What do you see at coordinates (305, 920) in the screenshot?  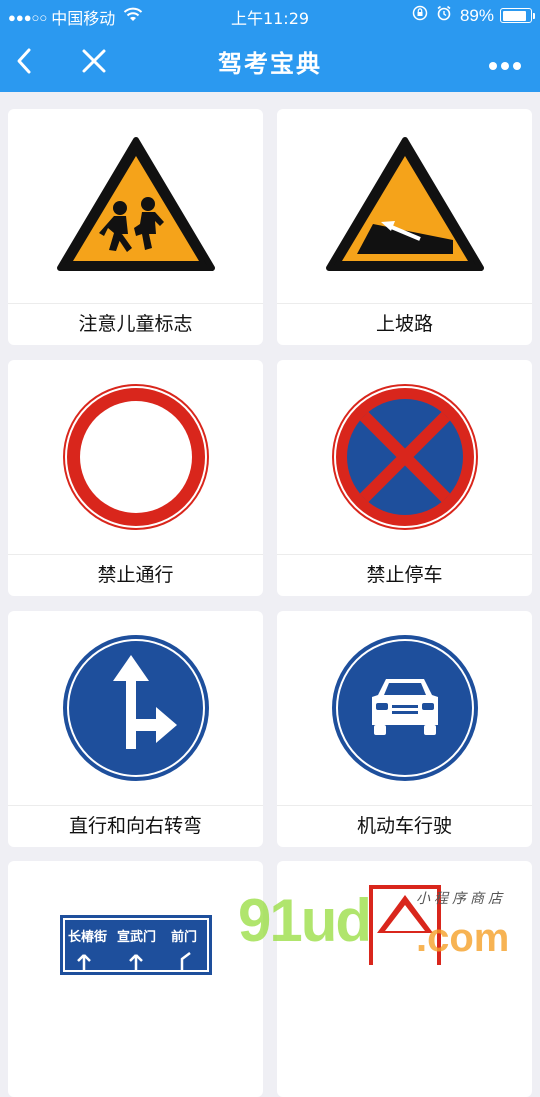 I see `watermark-logo: 91ud` at bounding box center [305, 920].